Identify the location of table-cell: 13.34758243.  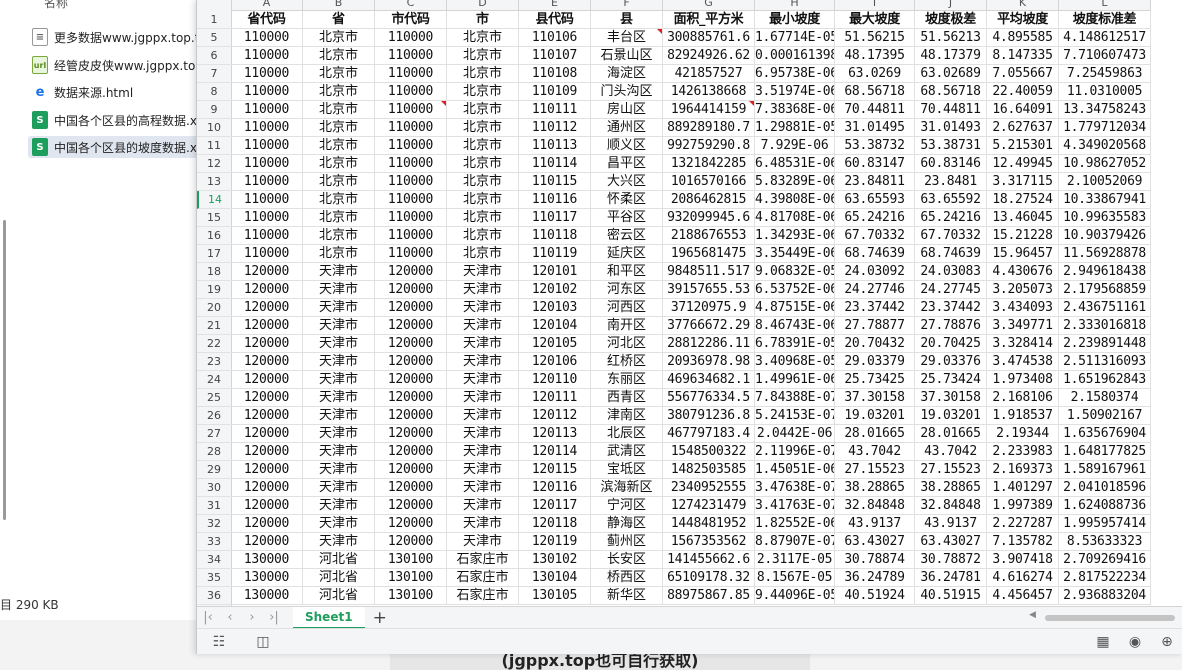
(1105, 110).